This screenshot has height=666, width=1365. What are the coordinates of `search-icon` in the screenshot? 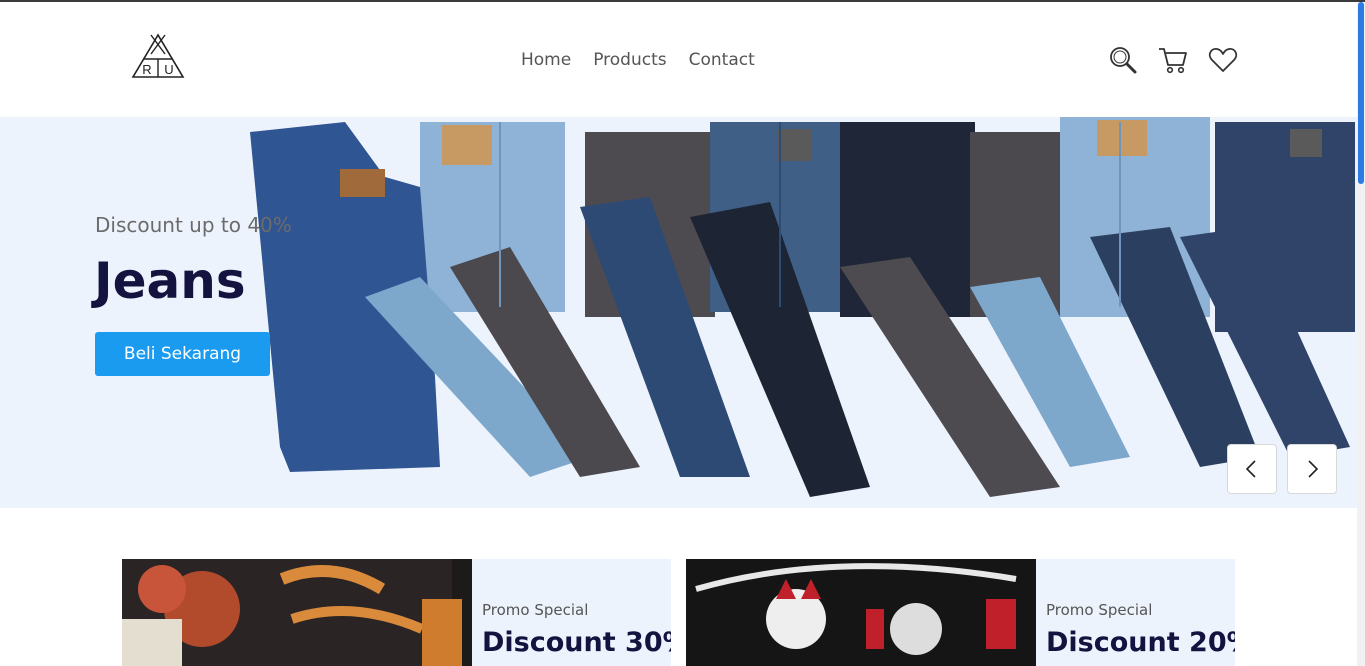 It's located at (1123, 60).